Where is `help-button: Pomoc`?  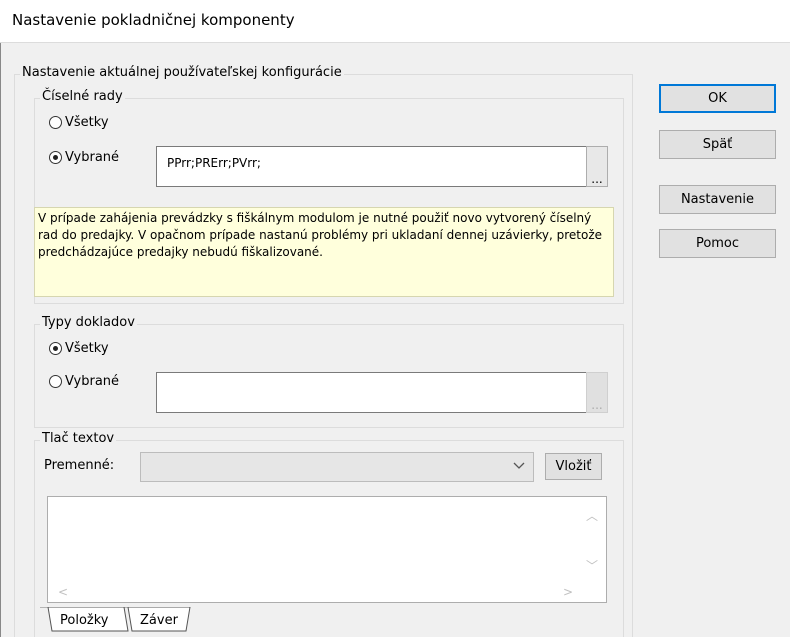 help-button: Pomoc is located at coordinates (717, 243).